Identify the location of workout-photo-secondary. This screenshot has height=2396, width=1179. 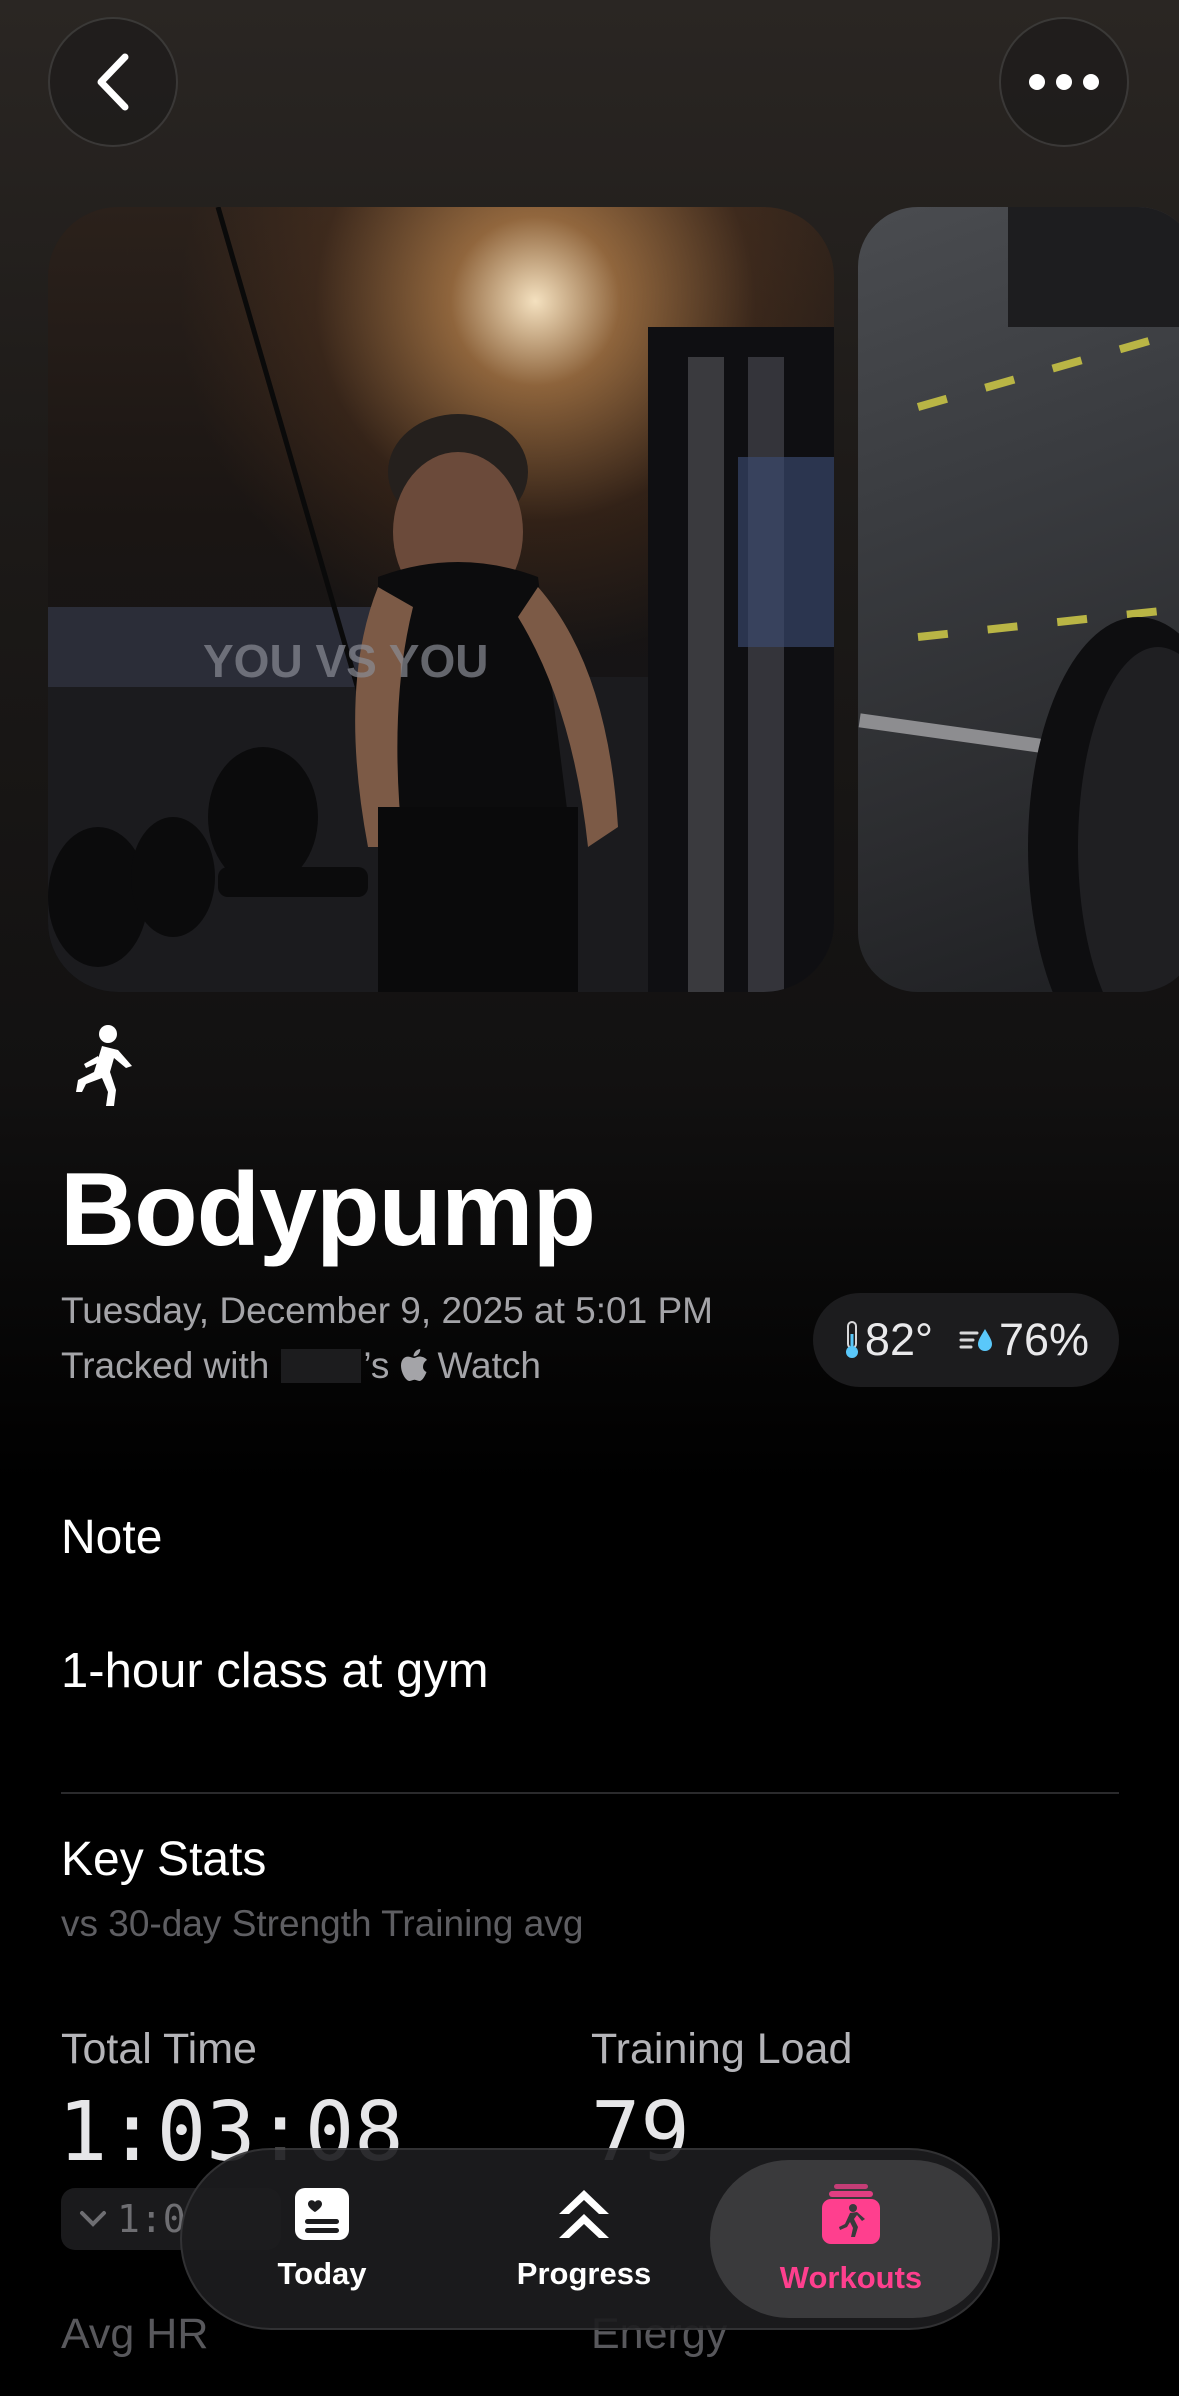
(1018, 599).